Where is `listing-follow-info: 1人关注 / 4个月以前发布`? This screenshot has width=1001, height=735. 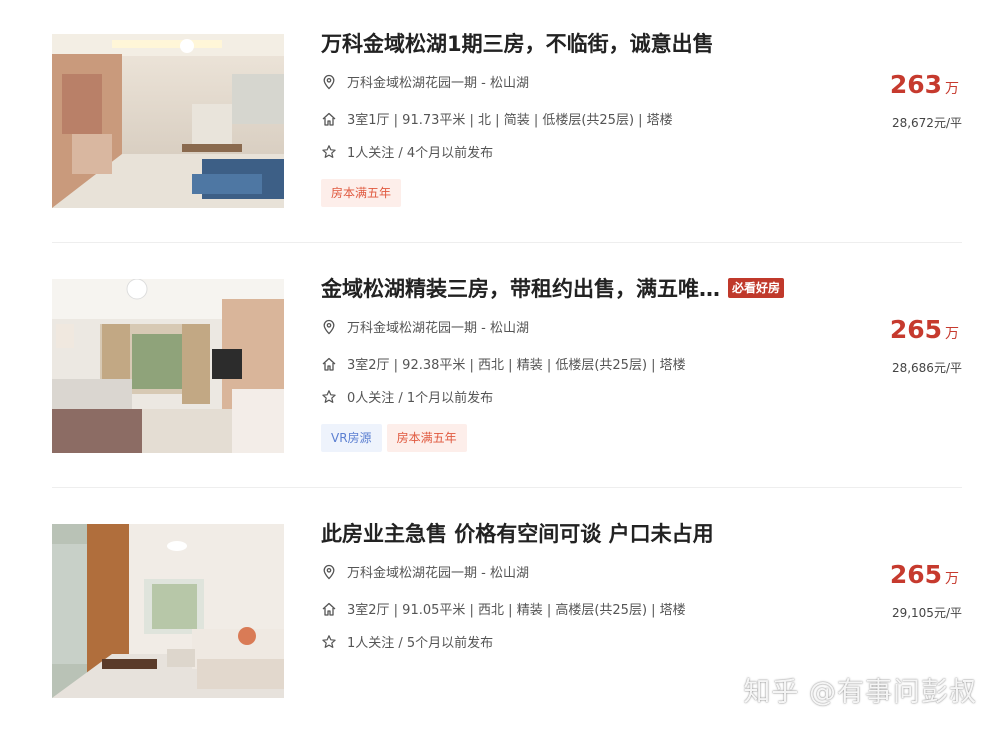
listing-follow-info: 1人关注 / 4个月以前发布 is located at coordinates (407, 153).